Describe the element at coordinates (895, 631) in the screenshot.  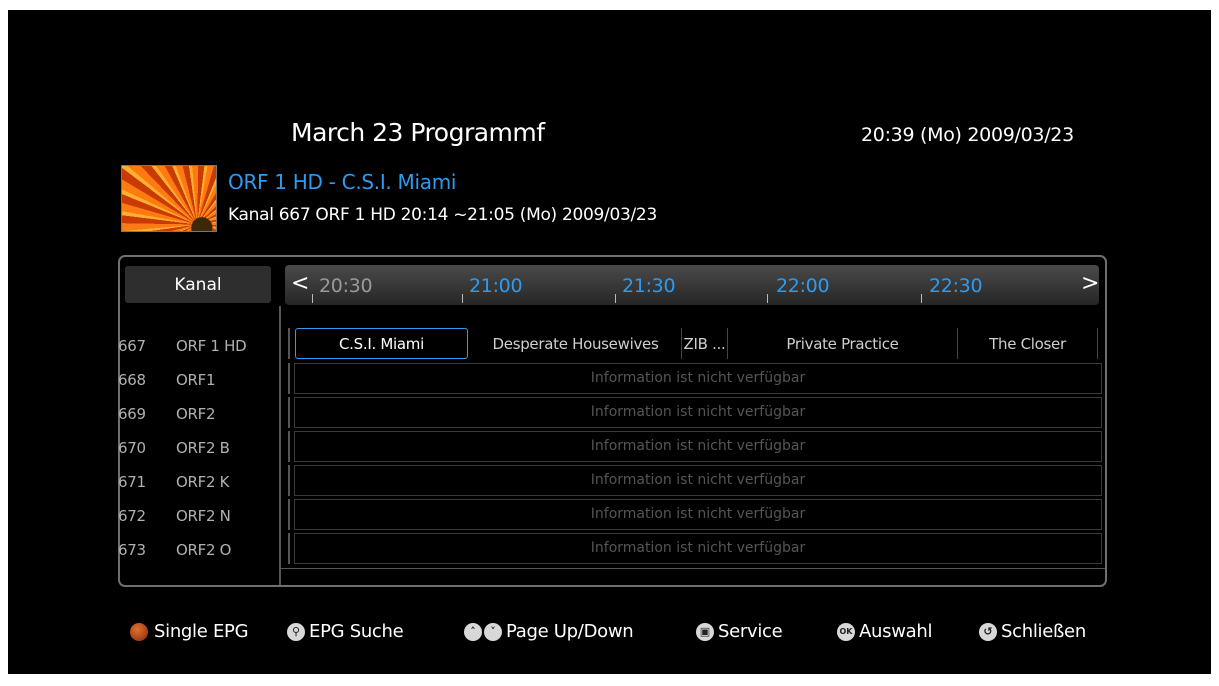
I see `select-button: Auswahl` at that location.